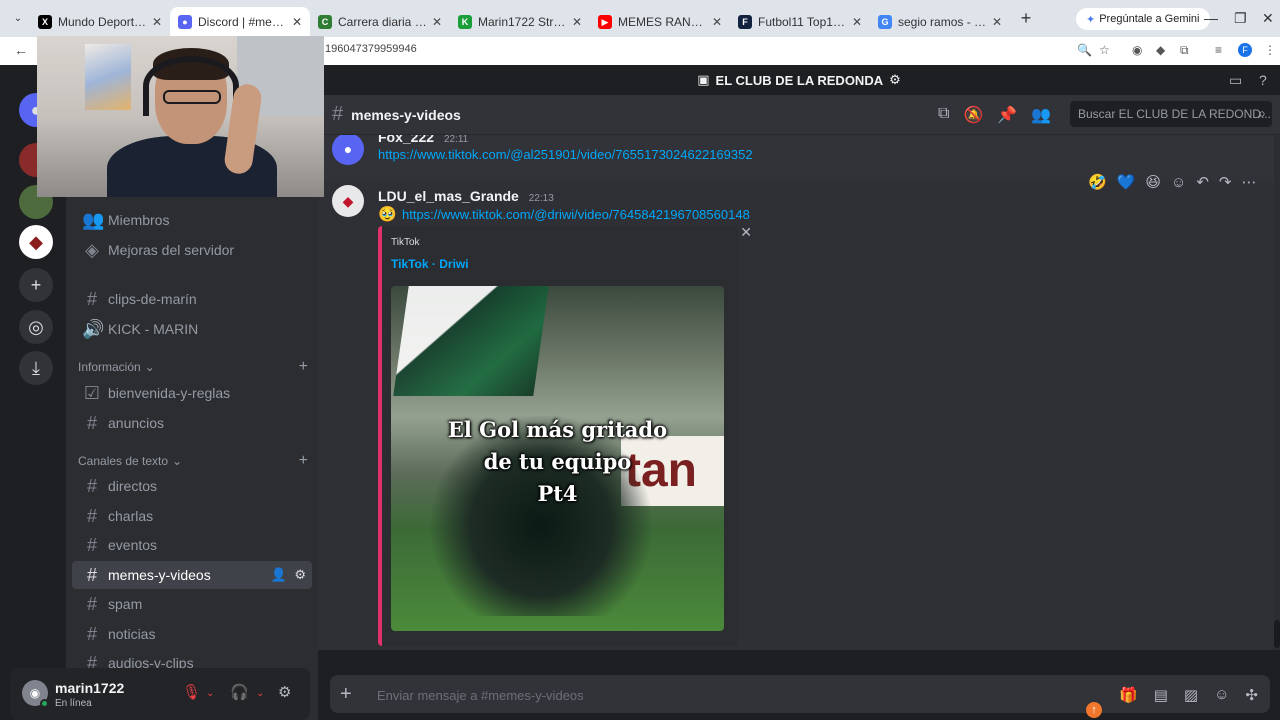 The width and height of the screenshot is (1280, 720). What do you see at coordinates (348, 150) in the screenshot?
I see `avatar: ●` at bounding box center [348, 150].